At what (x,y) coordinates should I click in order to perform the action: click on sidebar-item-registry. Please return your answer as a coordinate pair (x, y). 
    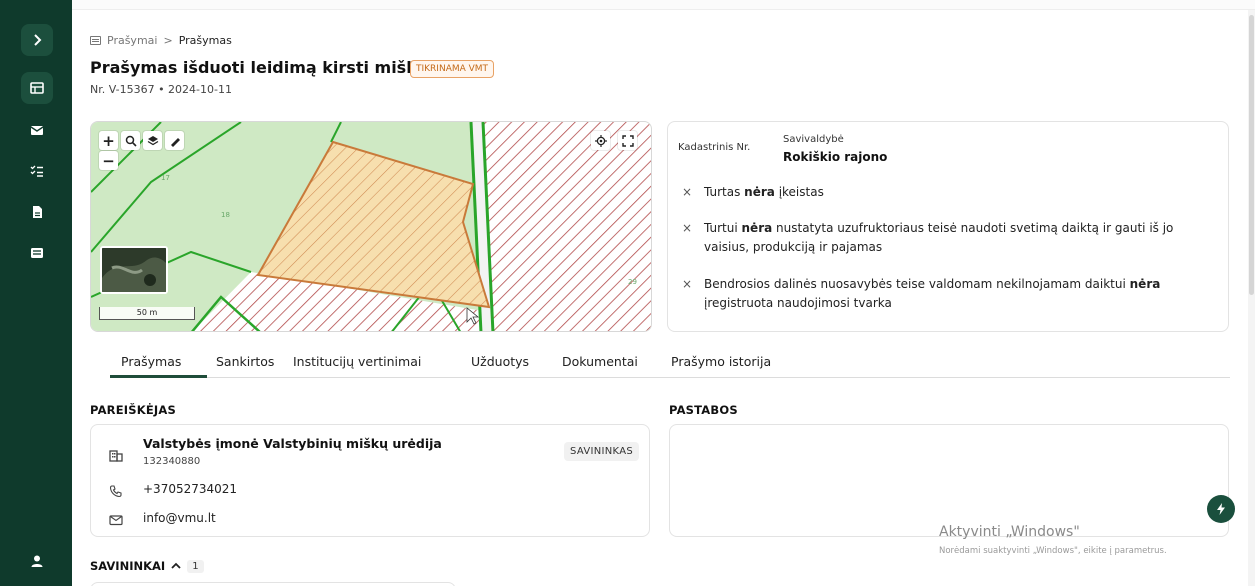
    Looking at the image, I should click on (37, 253).